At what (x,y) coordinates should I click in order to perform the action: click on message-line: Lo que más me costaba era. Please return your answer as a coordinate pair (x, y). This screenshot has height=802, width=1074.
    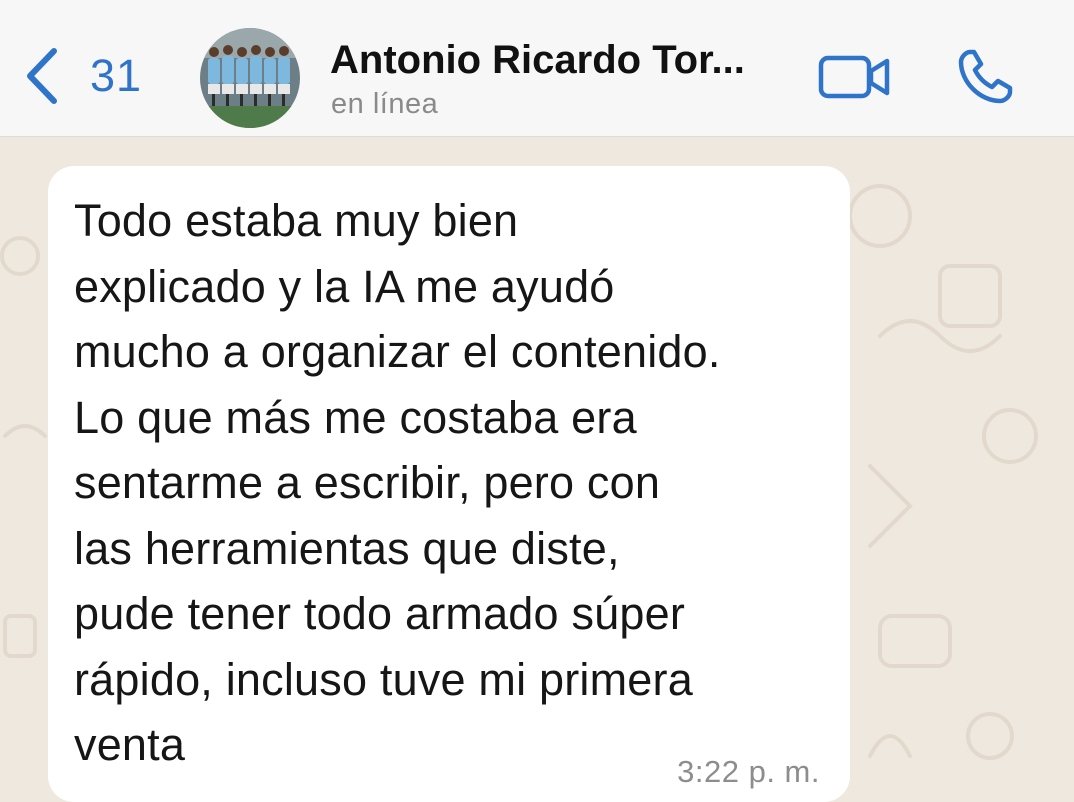
    Looking at the image, I should click on (355, 417).